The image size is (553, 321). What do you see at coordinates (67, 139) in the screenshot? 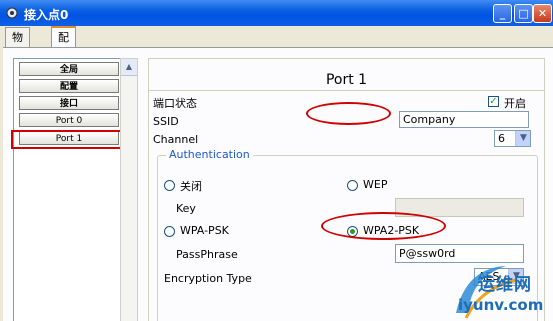
I see `port1-highlight-box` at bounding box center [67, 139].